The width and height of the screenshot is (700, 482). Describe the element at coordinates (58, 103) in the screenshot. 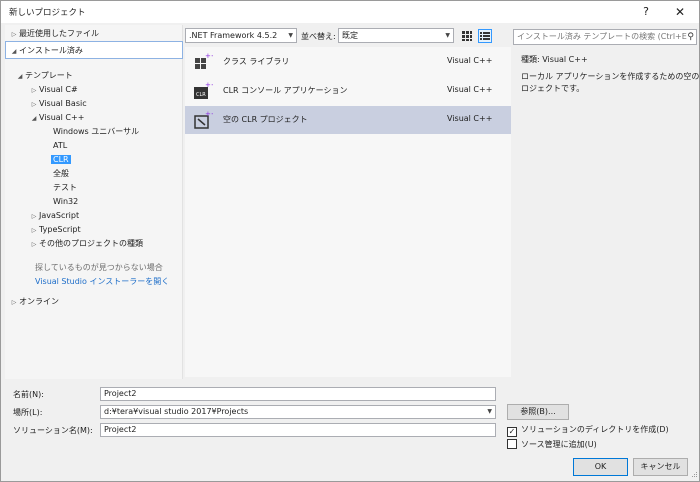

I see `tree-item-visual-basic: ▷ Visual Basic` at that location.